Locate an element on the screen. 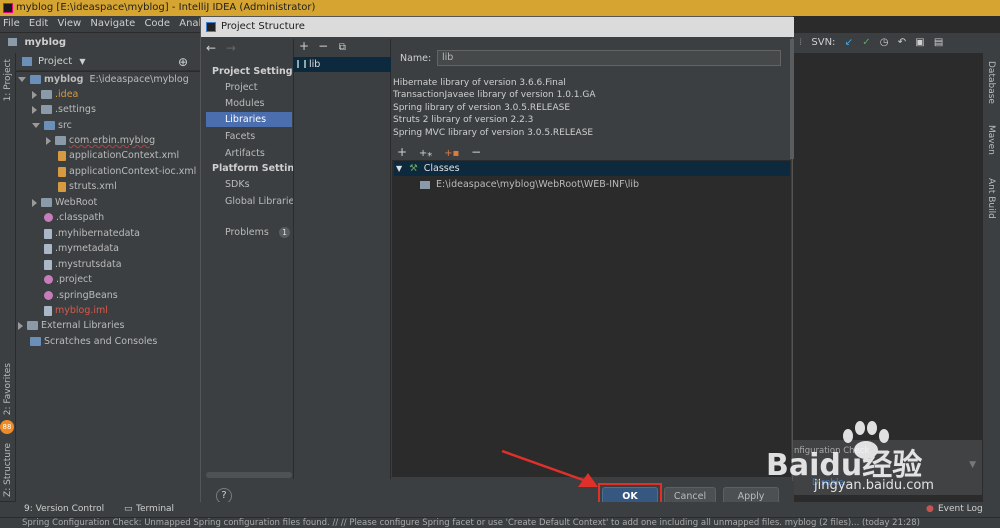 This screenshot has width=1000, height=528. target-icon: ⊕ is located at coordinates (183, 62).